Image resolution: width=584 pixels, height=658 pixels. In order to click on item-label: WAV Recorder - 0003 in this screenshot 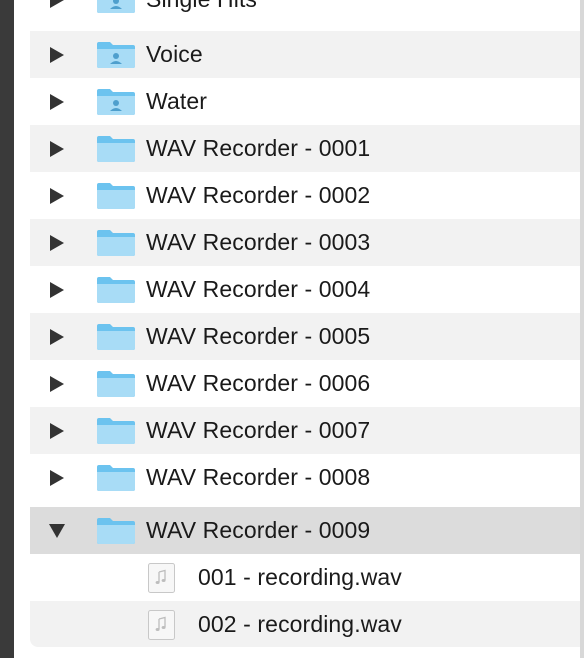, I will do `click(258, 242)`.